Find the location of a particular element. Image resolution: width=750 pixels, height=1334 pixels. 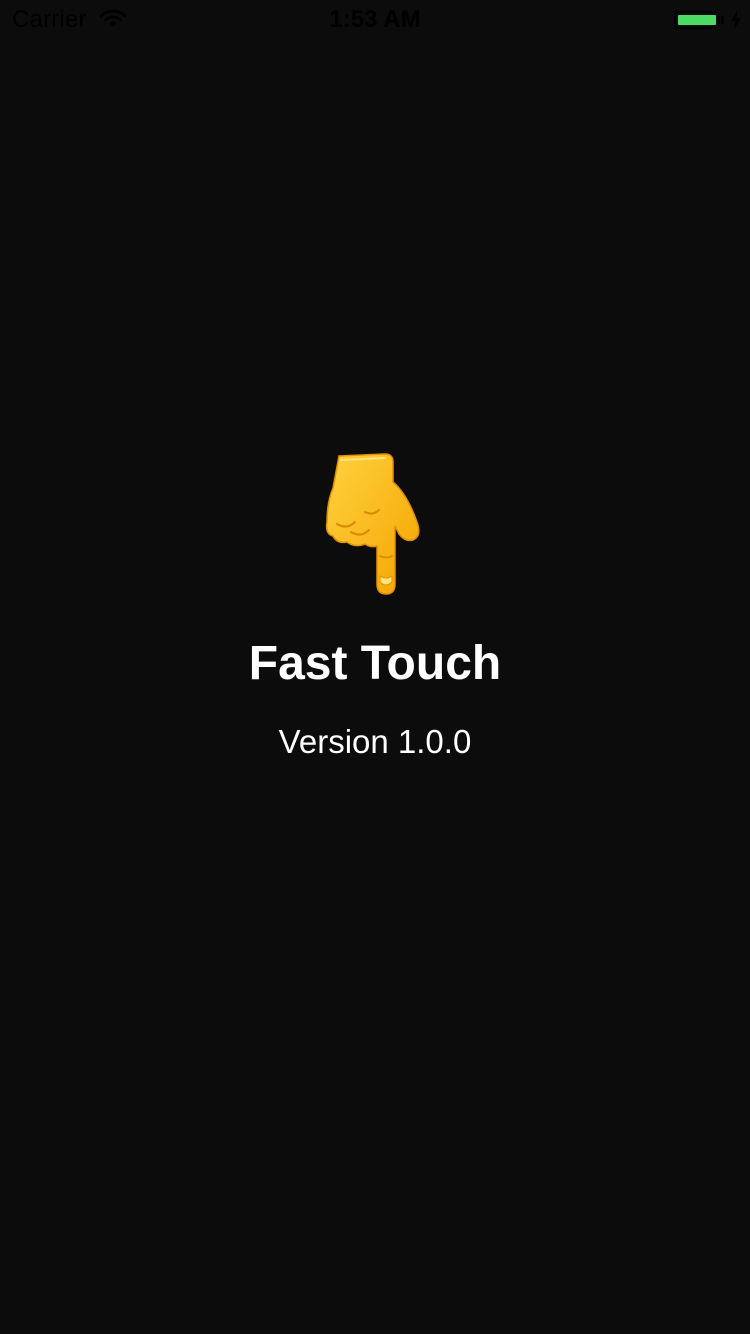

battery-level is located at coordinates (697, 20).